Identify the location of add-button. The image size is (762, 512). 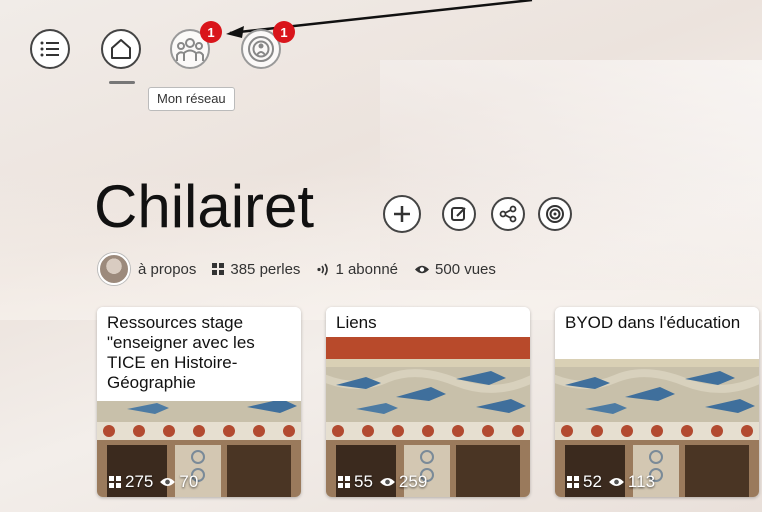
(402, 214).